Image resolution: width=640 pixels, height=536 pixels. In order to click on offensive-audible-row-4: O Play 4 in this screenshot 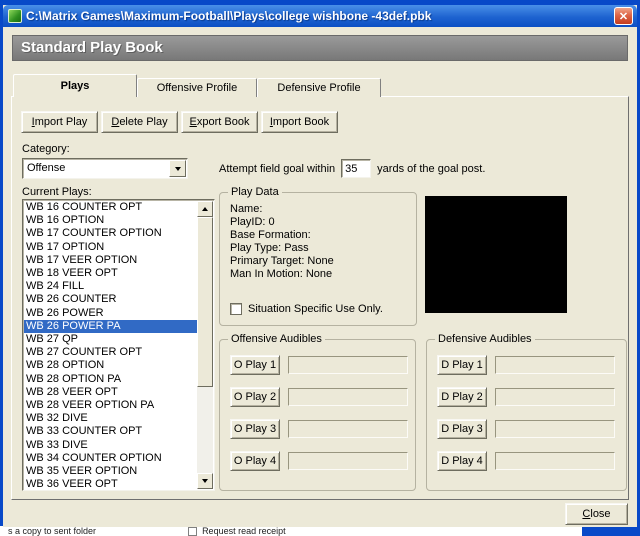, I will do `click(322, 461)`.